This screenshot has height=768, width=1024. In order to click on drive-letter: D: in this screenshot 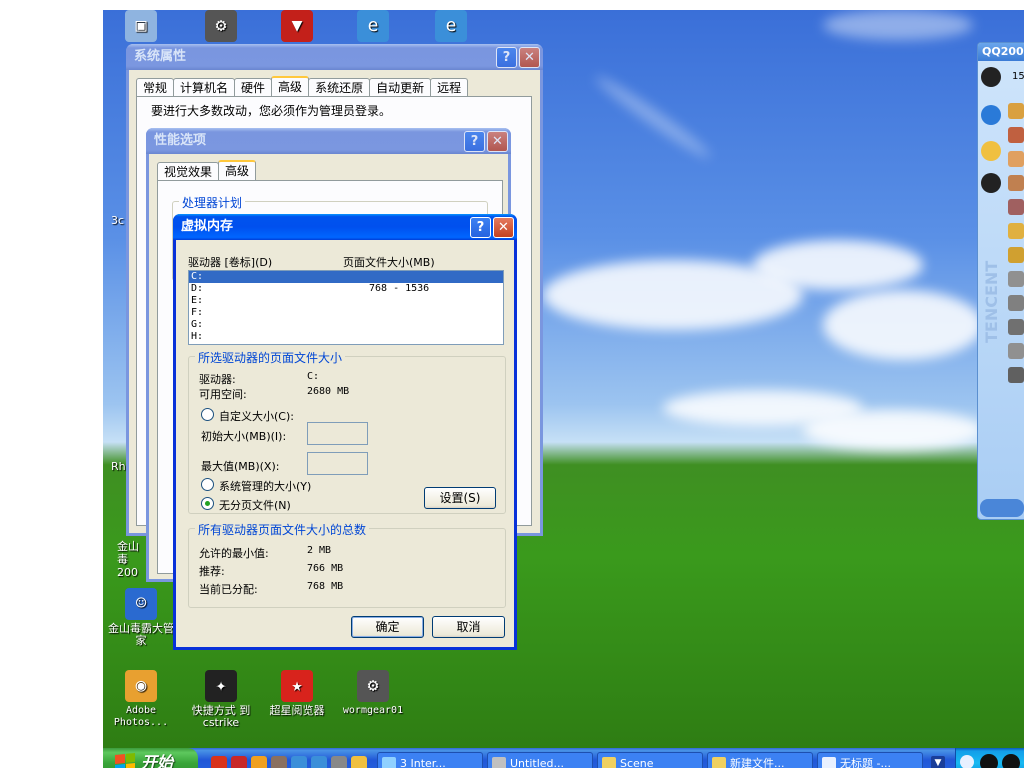, I will do `click(197, 288)`.